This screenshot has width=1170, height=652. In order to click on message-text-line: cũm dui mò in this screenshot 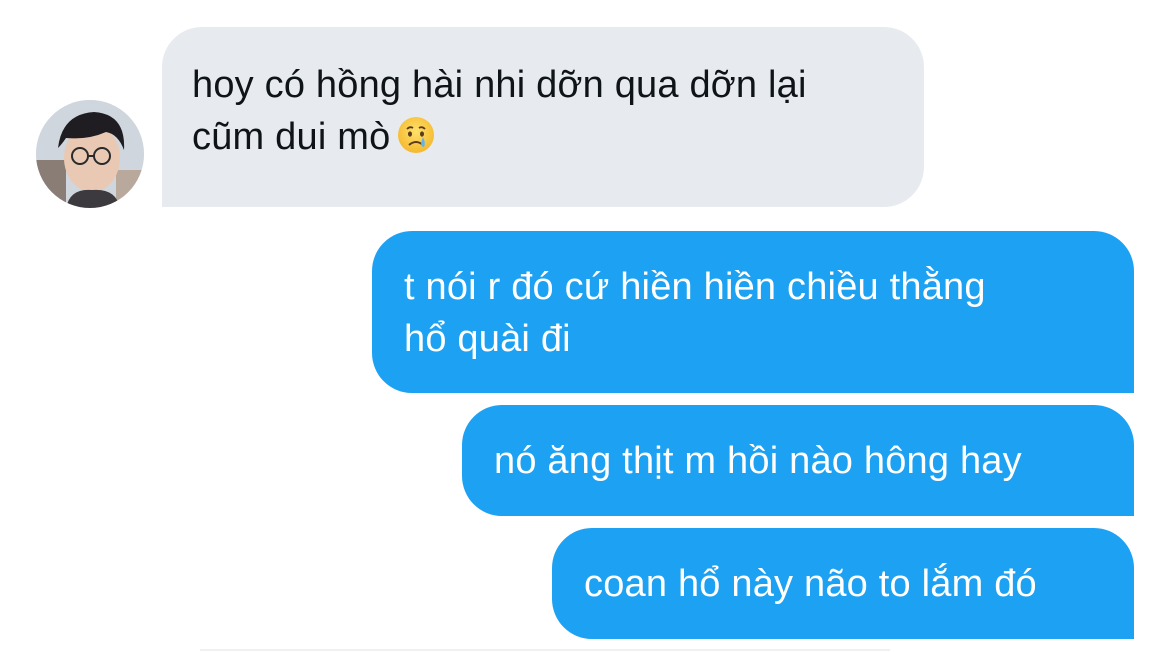, I will do `click(543, 140)`.